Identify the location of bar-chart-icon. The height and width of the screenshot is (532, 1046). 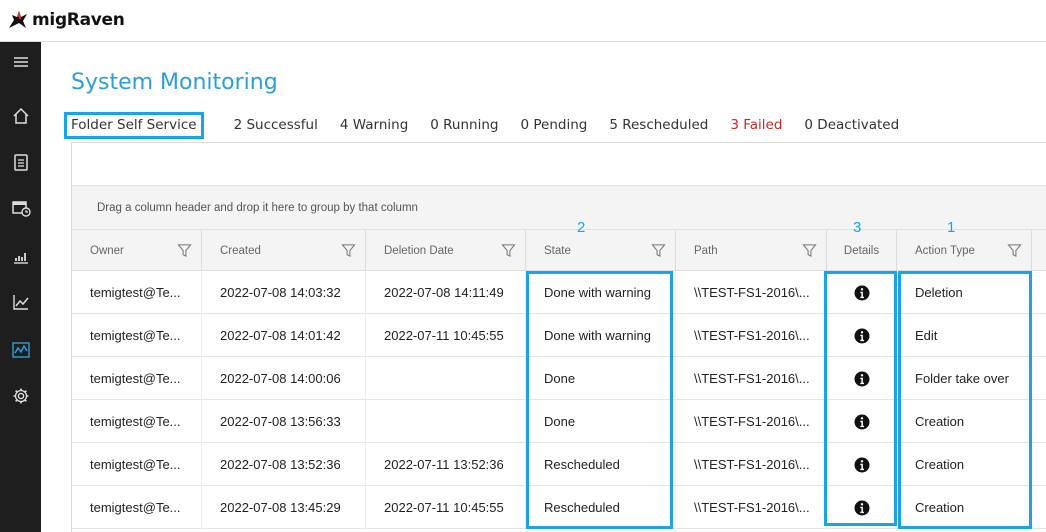
(20, 258).